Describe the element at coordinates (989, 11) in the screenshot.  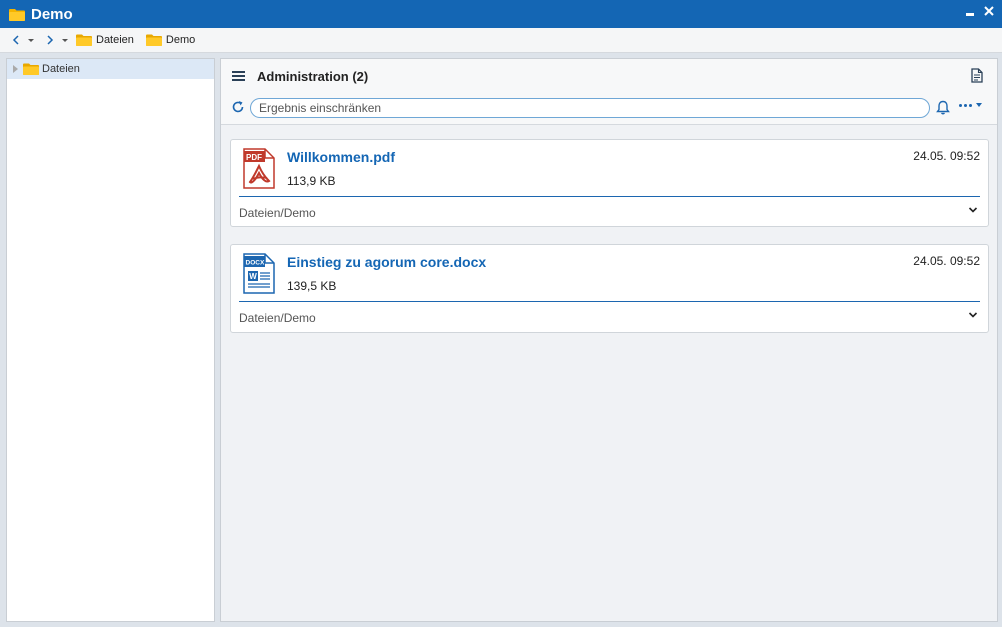
I see `close-icon` at that location.